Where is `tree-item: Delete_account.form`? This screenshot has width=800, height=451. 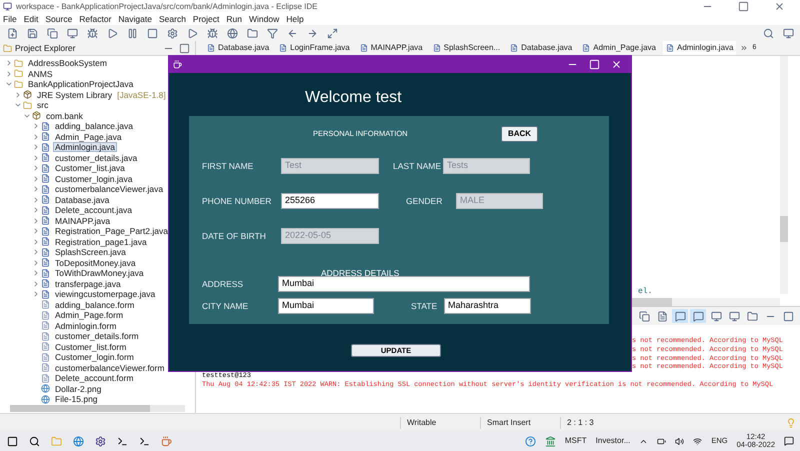 tree-item: Delete_account.form is located at coordinates (94, 378).